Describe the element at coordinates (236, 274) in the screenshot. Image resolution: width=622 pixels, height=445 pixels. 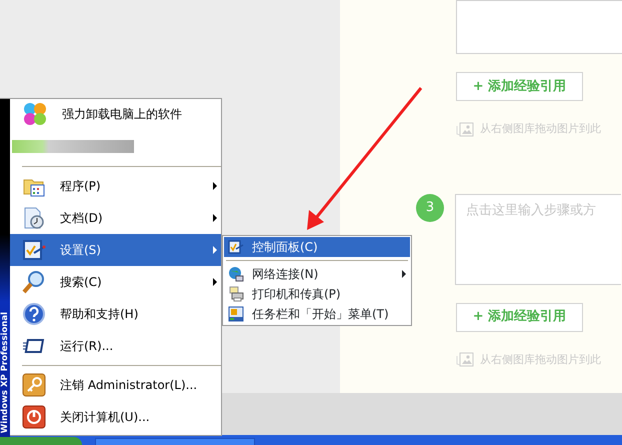
I see `globe-icon` at that location.